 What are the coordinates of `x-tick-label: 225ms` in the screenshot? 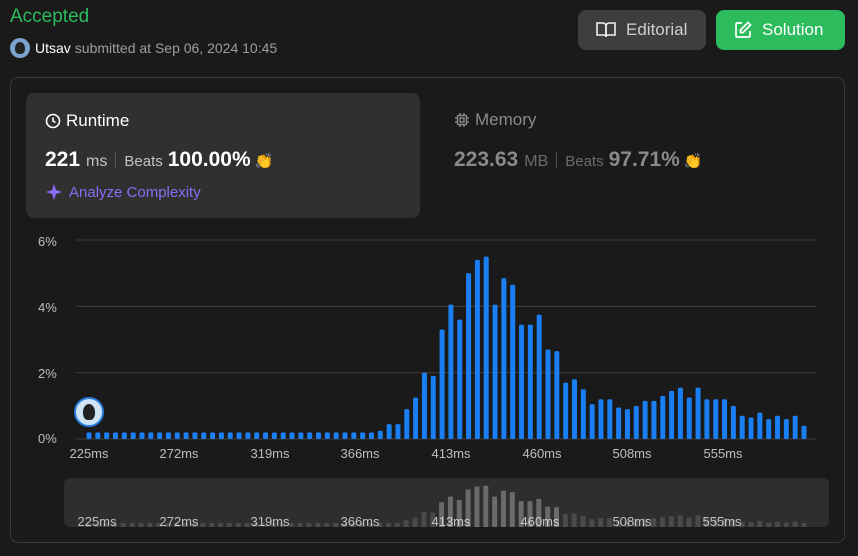 It's located at (89, 453).